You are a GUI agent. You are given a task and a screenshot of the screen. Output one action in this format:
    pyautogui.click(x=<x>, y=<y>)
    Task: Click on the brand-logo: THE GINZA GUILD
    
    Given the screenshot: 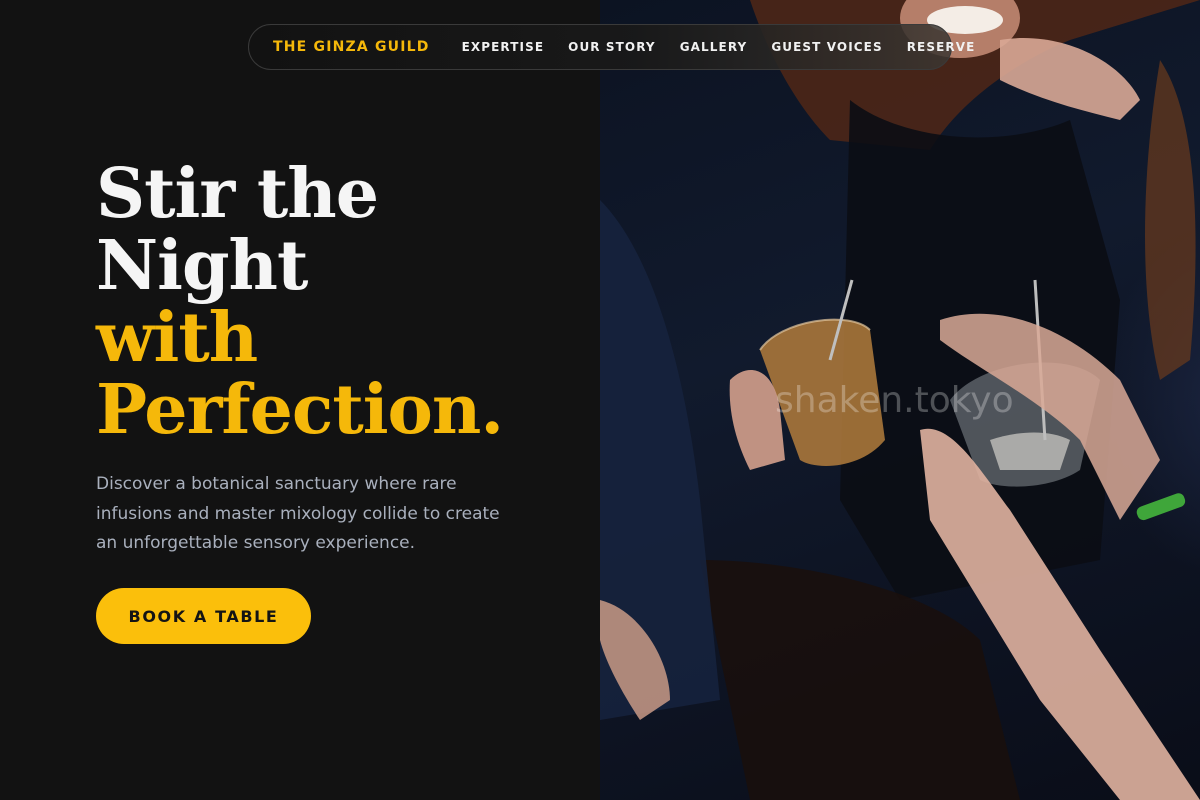 What is the action you would take?
    pyautogui.click(x=351, y=47)
    